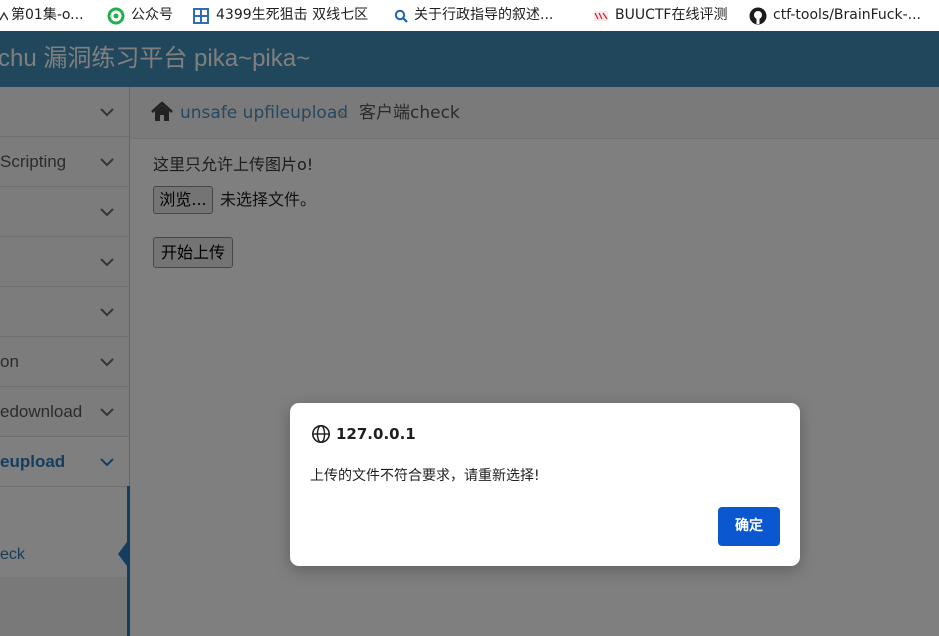 The height and width of the screenshot is (636, 939). I want to click on dialog-message: 上传的文件不符合要求，请重新选择!, so click(425, 476).